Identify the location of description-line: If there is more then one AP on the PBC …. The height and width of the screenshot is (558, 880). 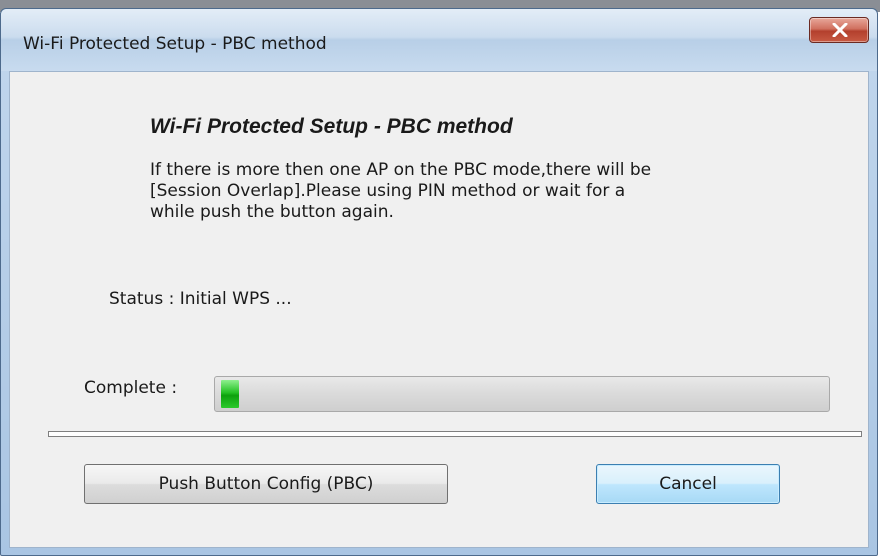
(401, 170).